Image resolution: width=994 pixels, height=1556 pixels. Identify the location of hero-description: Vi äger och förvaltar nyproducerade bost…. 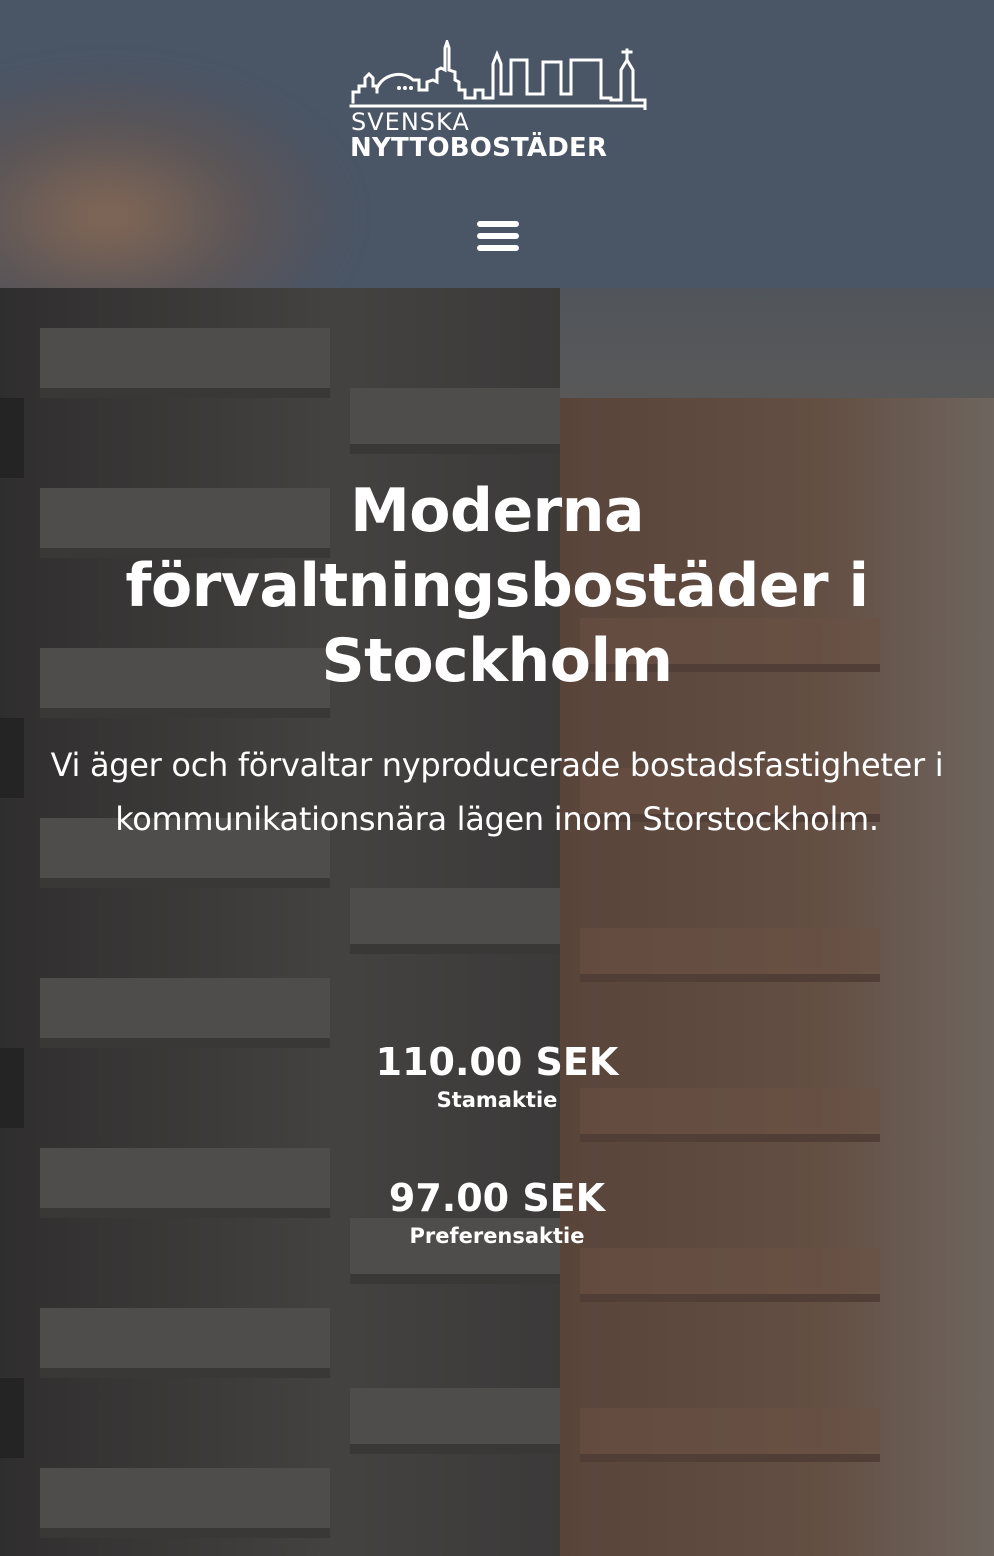
(497, 792).